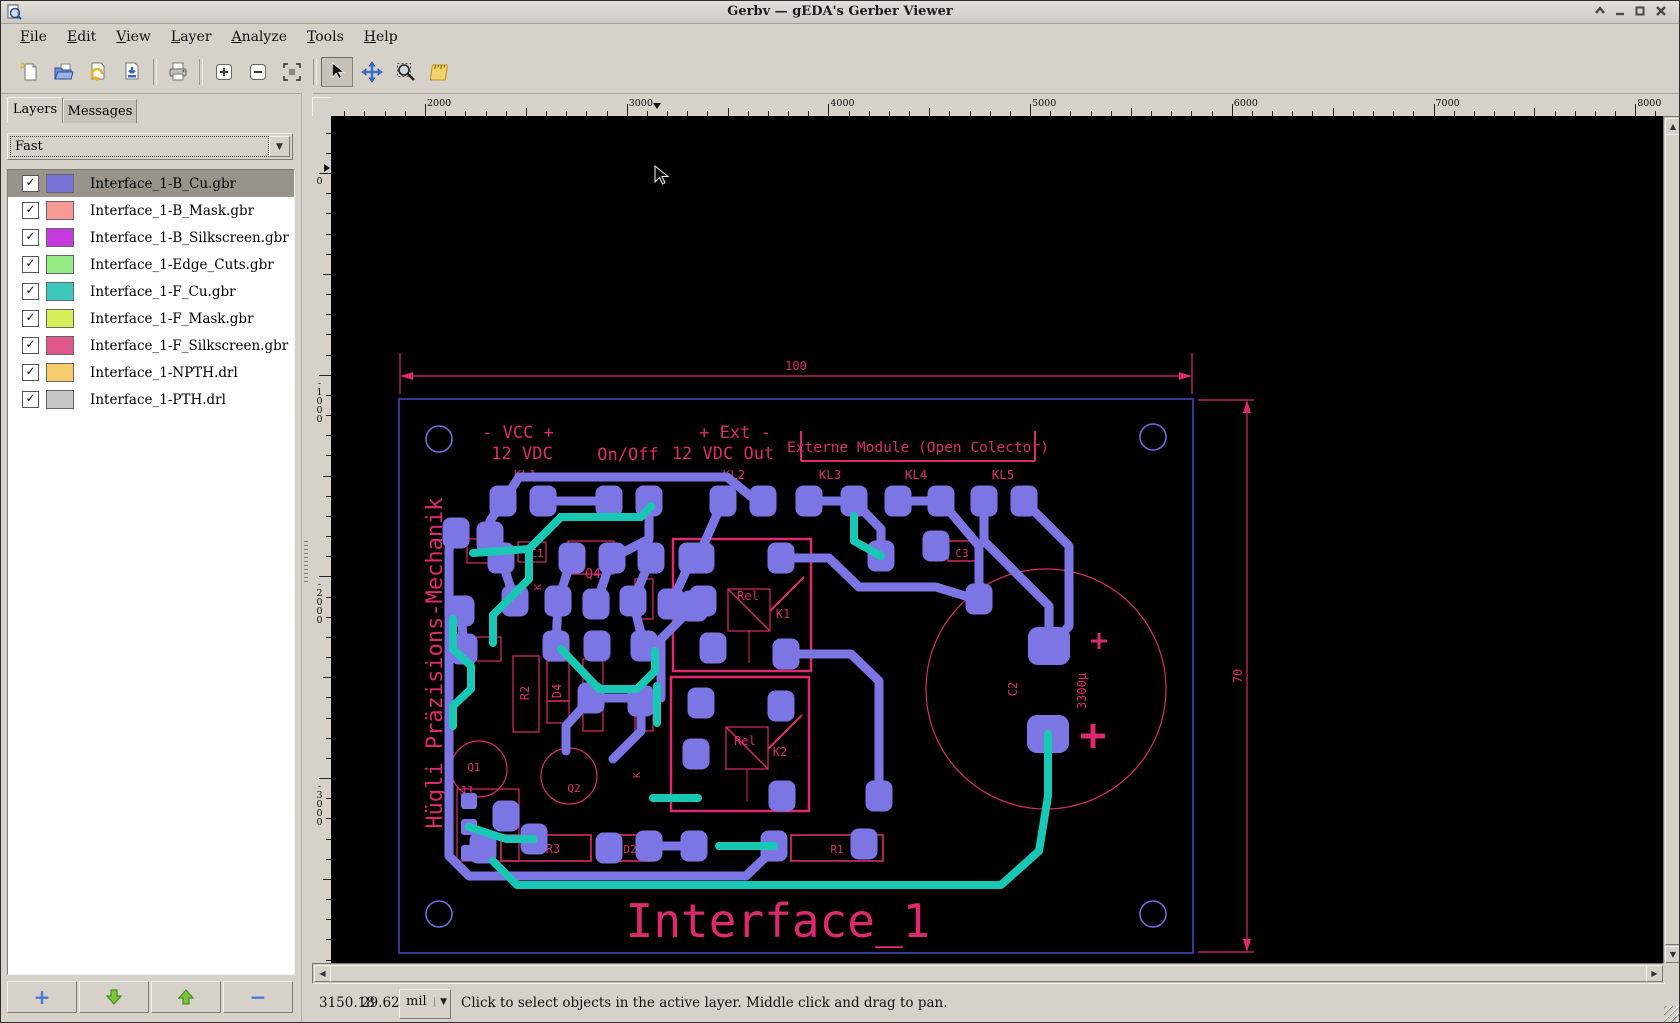 The height and width of the screenshot is (1023, 1680). What do you see at coordinates (1671, 1014) in the screenshot?
I see `resize-grip` at bounding box center [1671, 1014].